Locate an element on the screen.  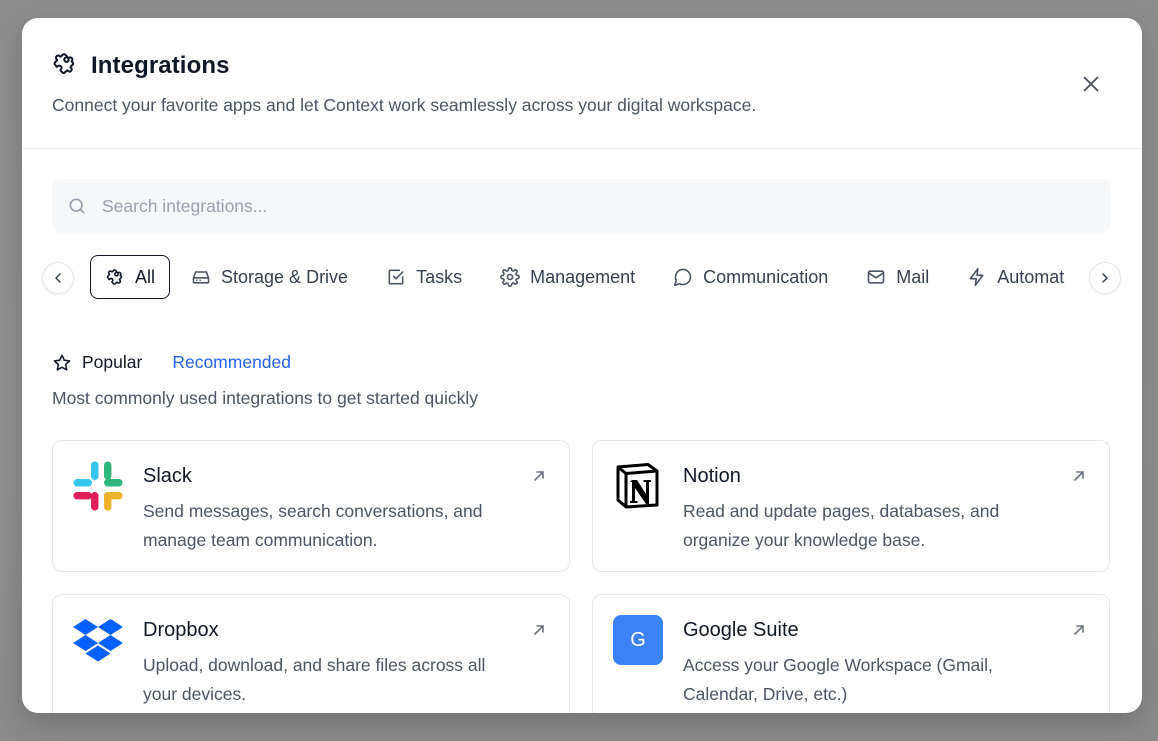
tab-mail: Mail is located at coordinates (897, 277).